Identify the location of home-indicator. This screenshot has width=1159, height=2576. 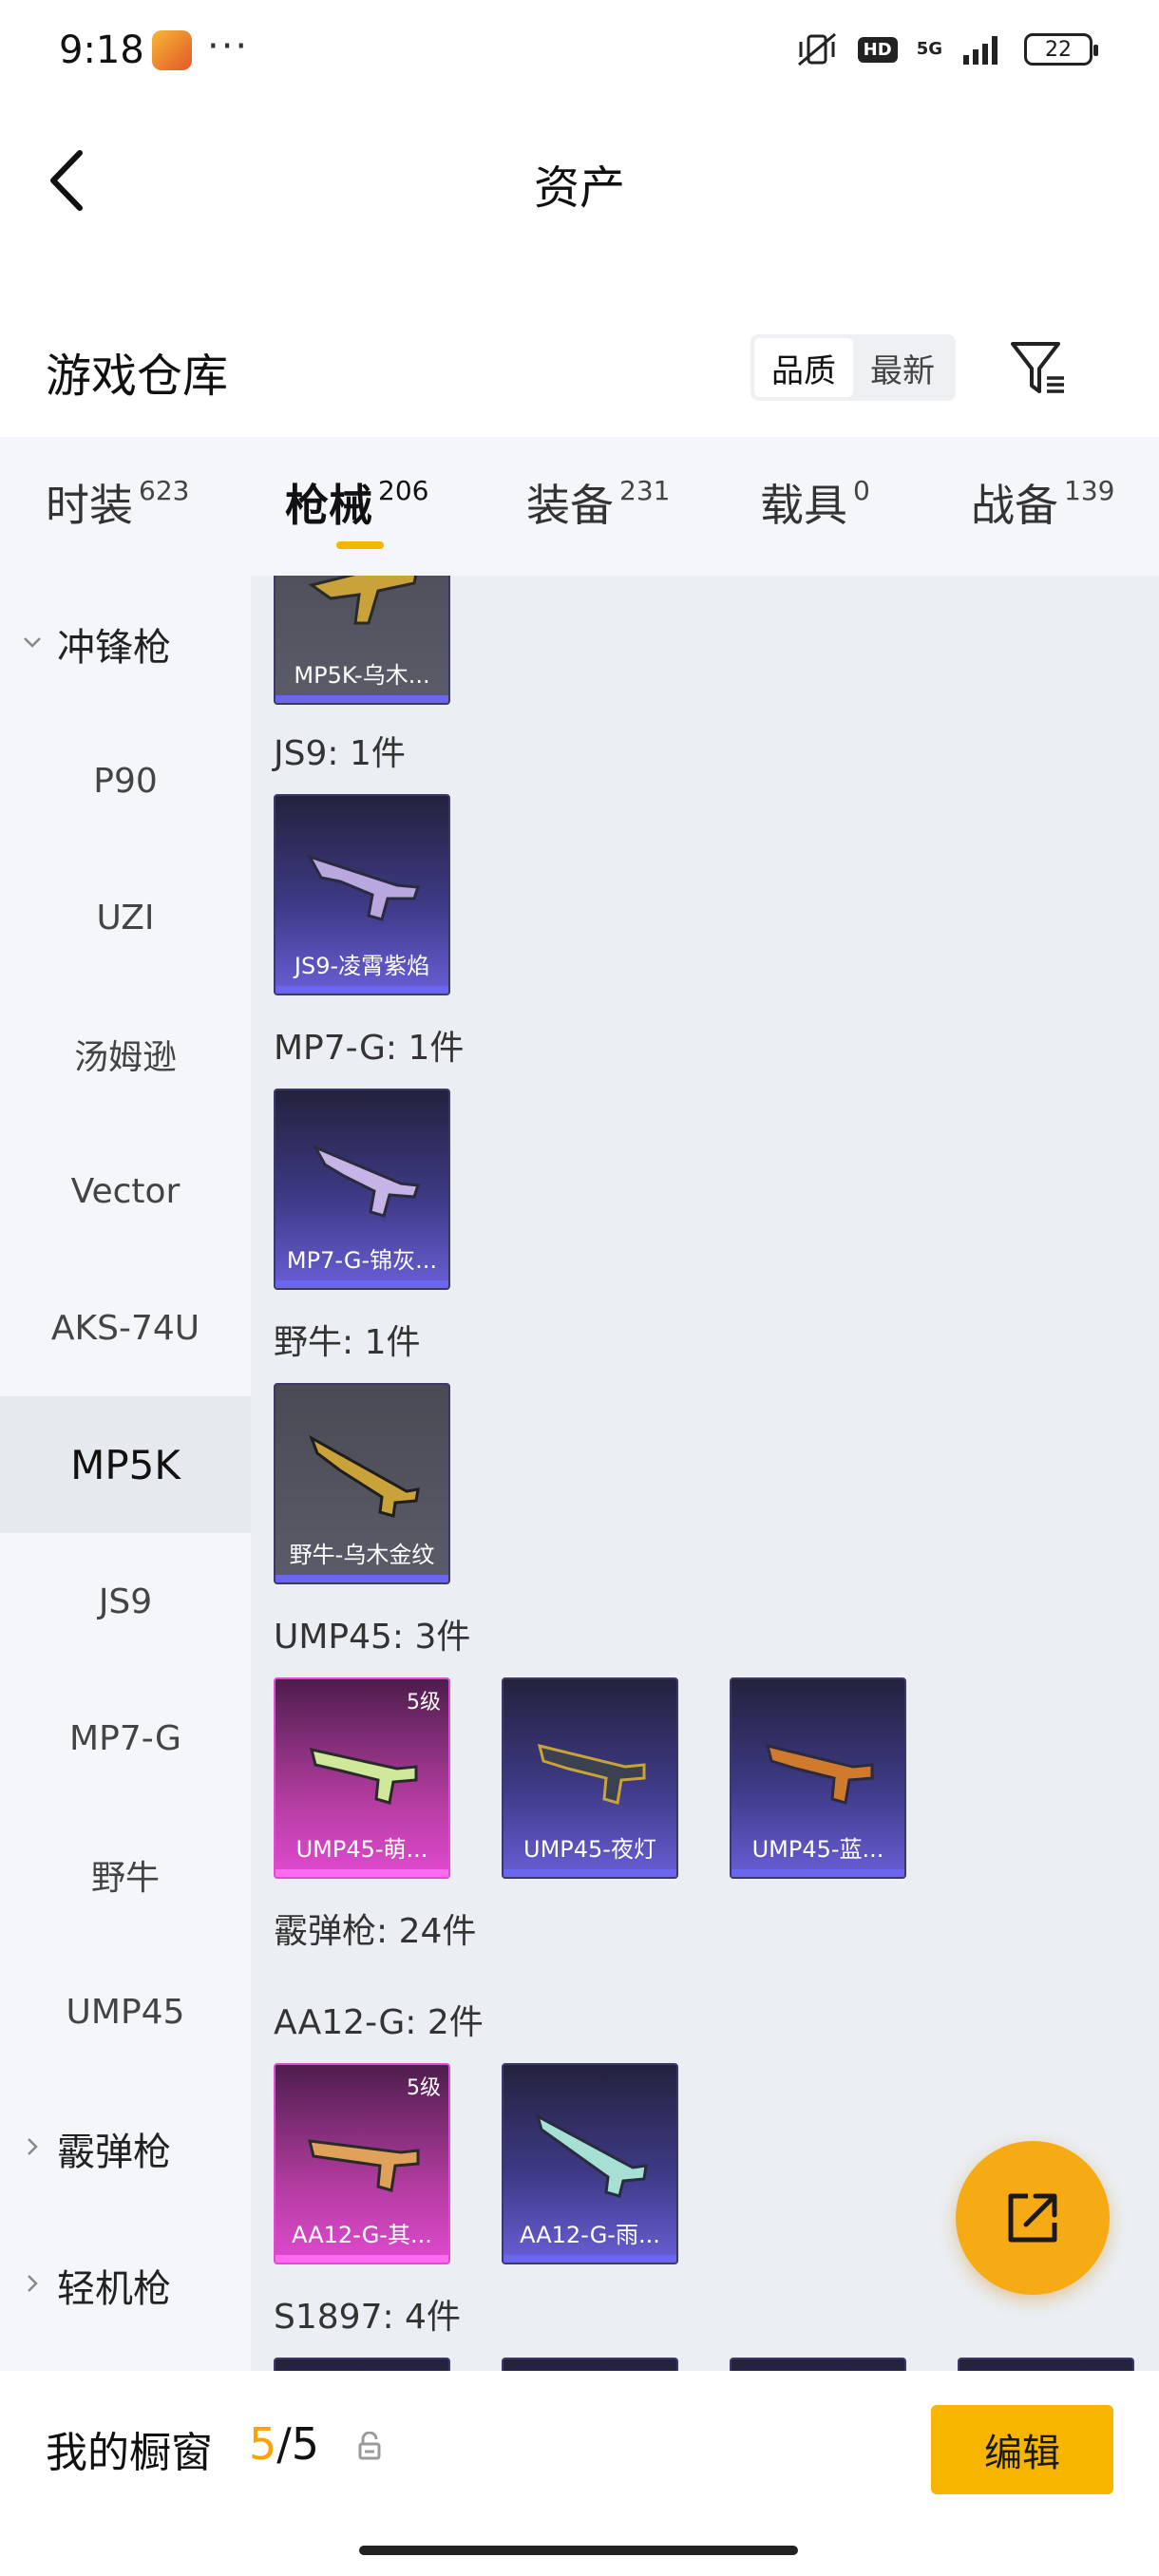
(578, 2550).